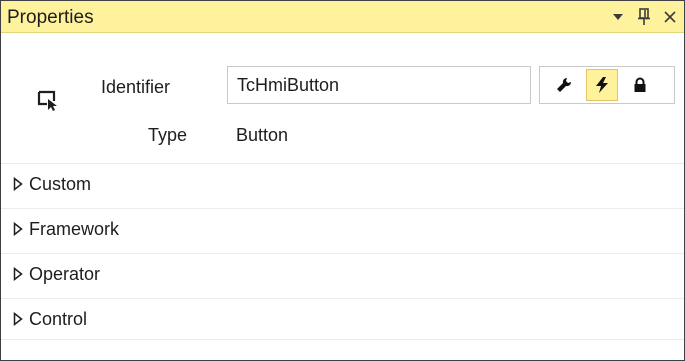 The width and height of the screenshot is (685, 361). Describe the element at coordinates (342, 228) in the screenshot. I see `section-framework: Framework` at that location.